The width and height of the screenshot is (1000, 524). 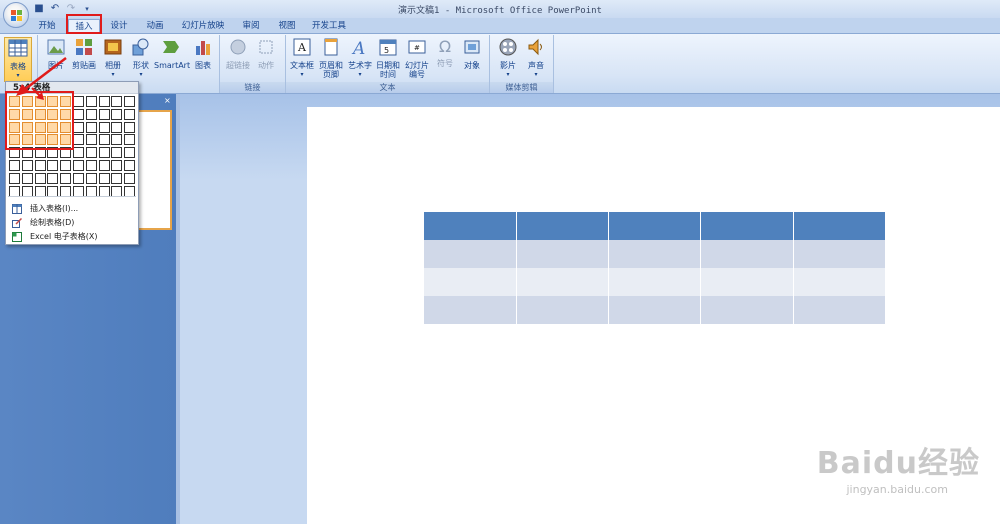 What do you see at coordinates (508, 58) in the screenshot?
I see `movie-button: 影片 ▾` at bounding box center [508, 58].